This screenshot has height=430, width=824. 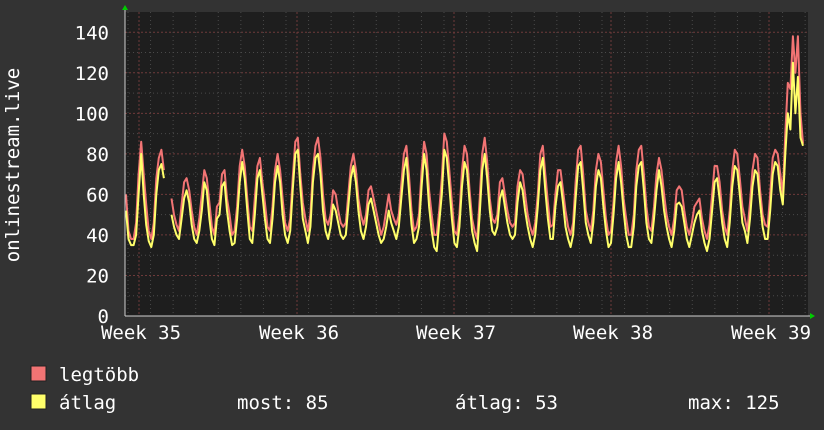 I want to click on y-tick-label: 100, so click(x=92, y=114).